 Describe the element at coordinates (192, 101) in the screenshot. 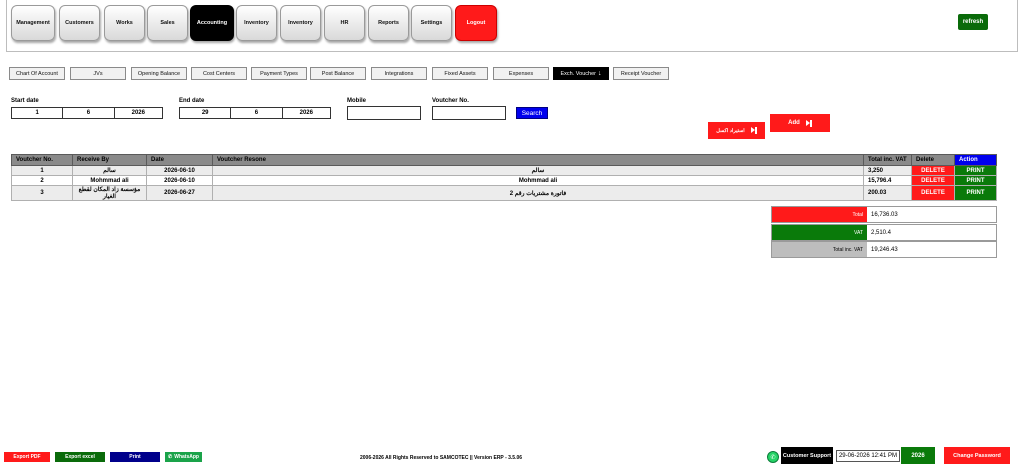

I see `end-date-label: End date` at that location.